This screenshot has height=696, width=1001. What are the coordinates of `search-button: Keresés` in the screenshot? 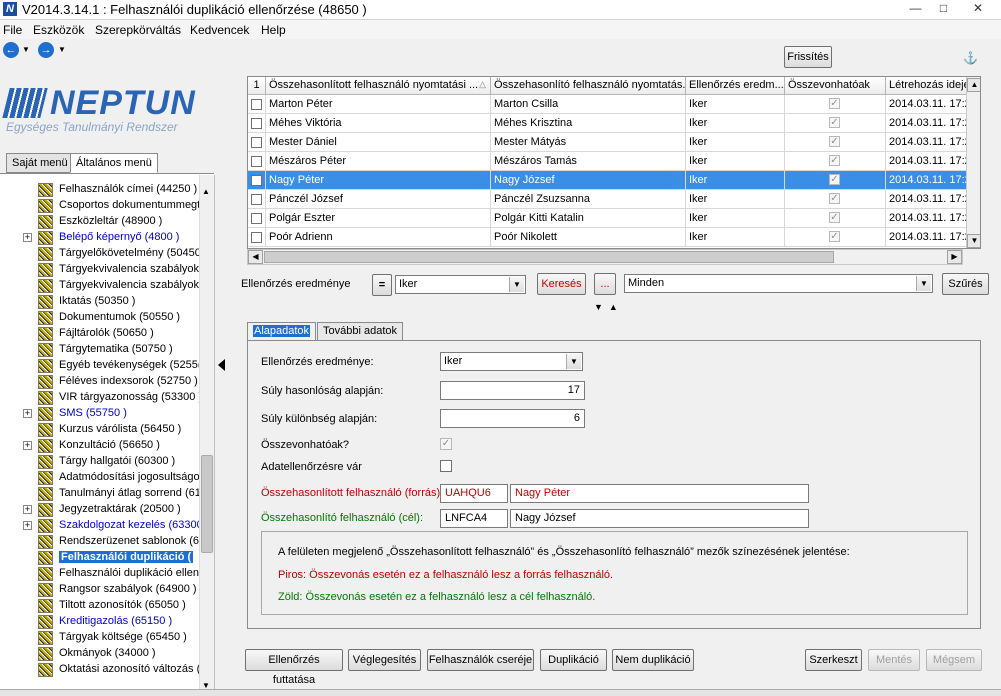 It's located at (561, 284).